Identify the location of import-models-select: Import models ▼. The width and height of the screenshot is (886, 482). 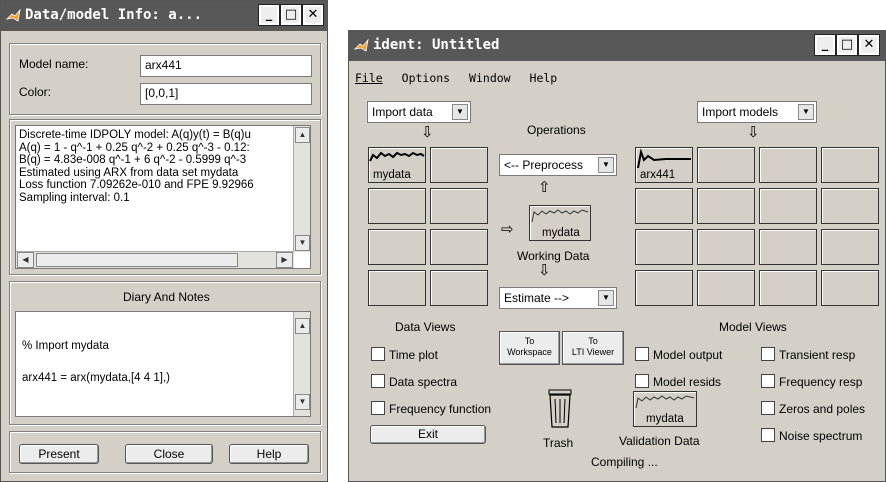
(757, 112).